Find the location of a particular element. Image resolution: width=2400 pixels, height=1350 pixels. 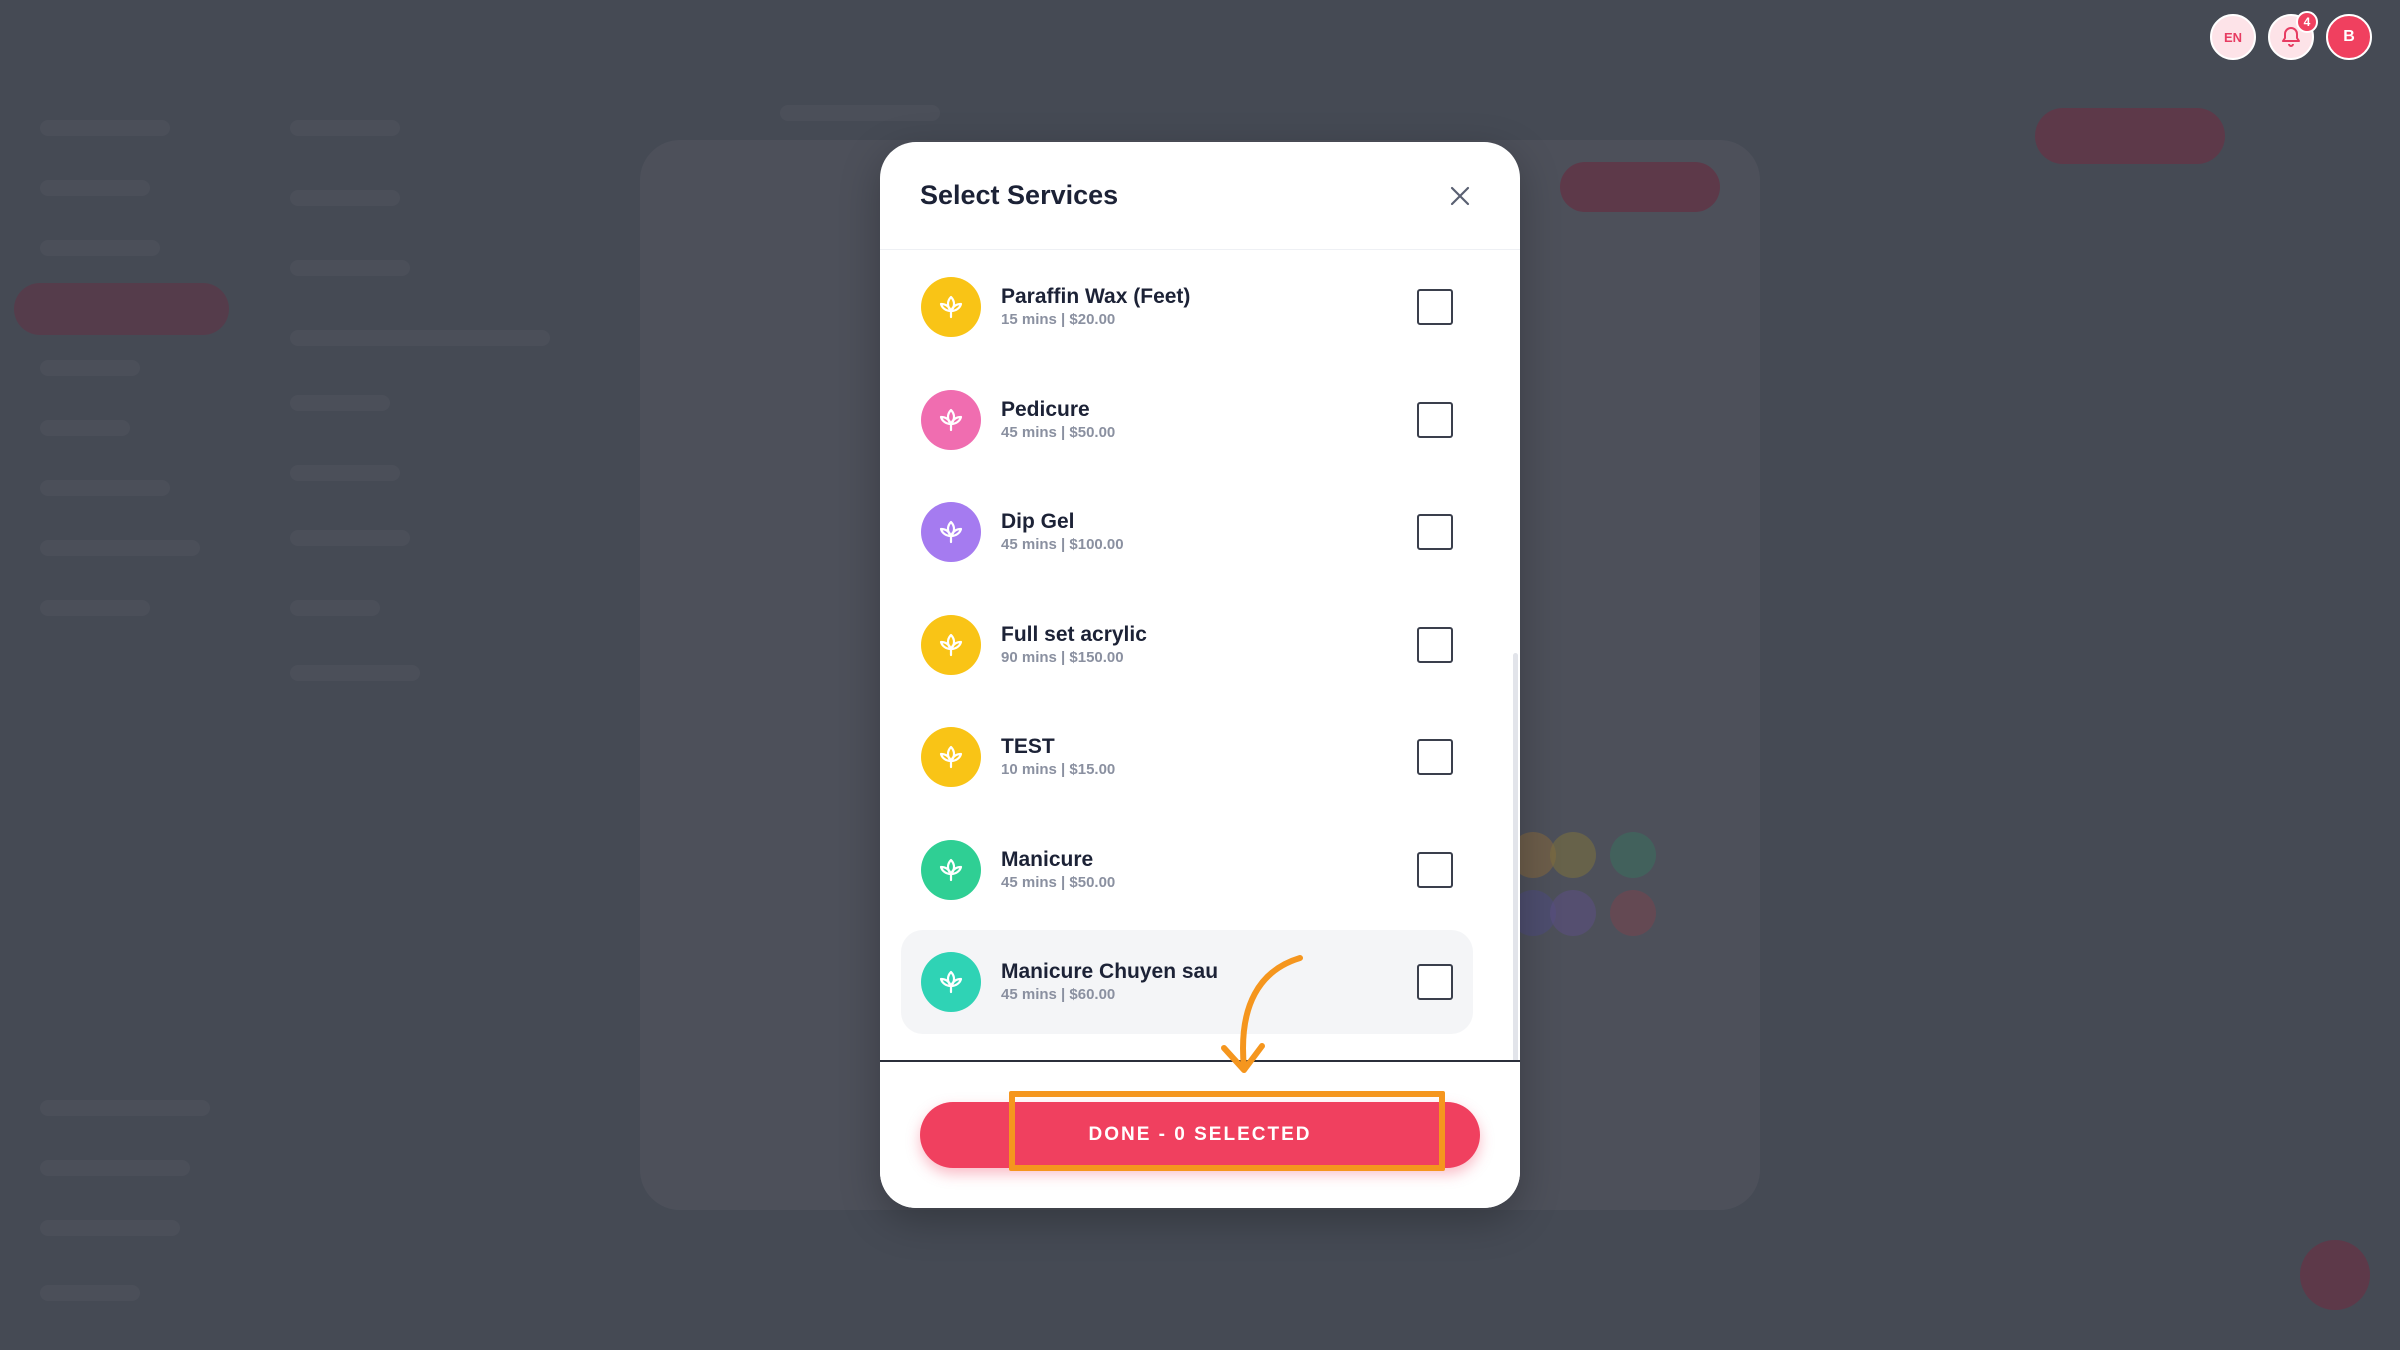

language-label: EN is located at coordinates (2233, 37).